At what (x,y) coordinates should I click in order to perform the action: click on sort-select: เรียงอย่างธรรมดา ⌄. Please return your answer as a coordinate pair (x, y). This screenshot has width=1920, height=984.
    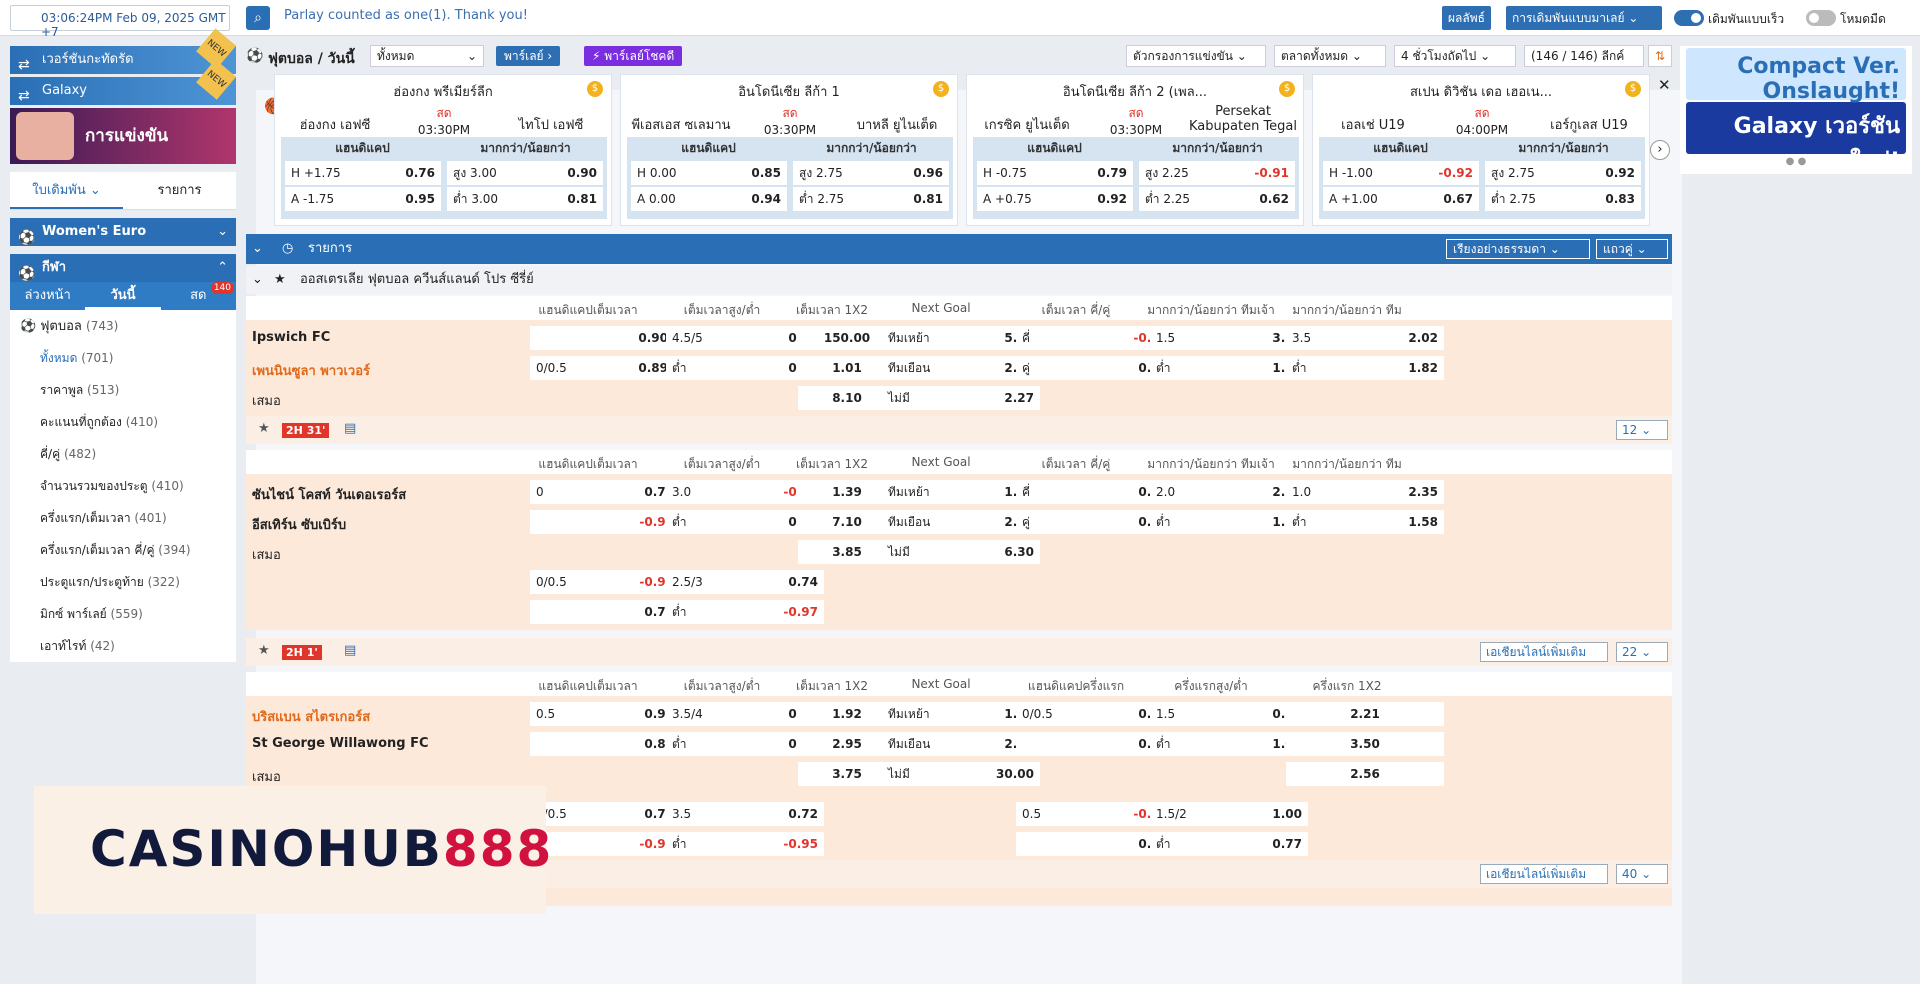
    Looking at the image, I should click on (1518, 249).